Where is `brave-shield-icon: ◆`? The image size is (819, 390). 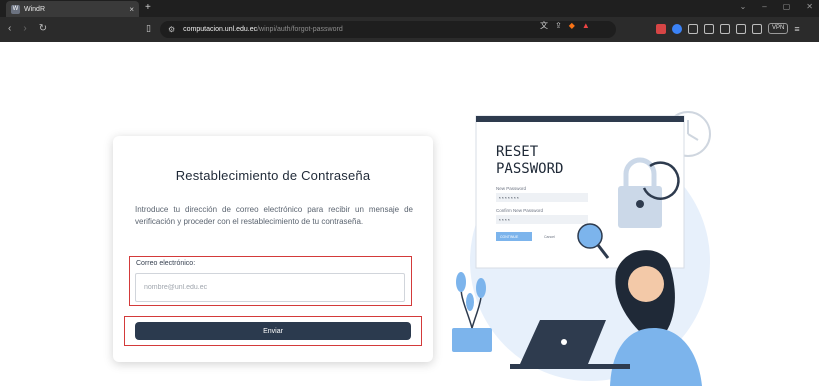 brave-shield-icon: ◆ is located at coordinates (572, 25).